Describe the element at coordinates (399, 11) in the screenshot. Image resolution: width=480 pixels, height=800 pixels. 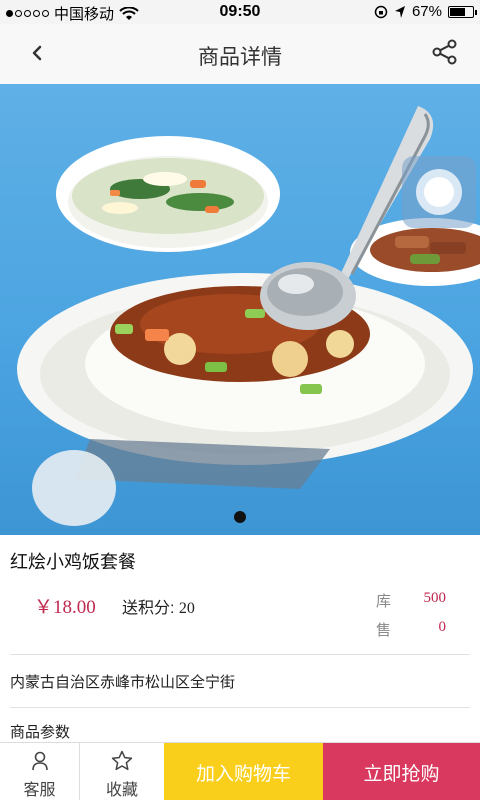
I see `location-icon` at that location.